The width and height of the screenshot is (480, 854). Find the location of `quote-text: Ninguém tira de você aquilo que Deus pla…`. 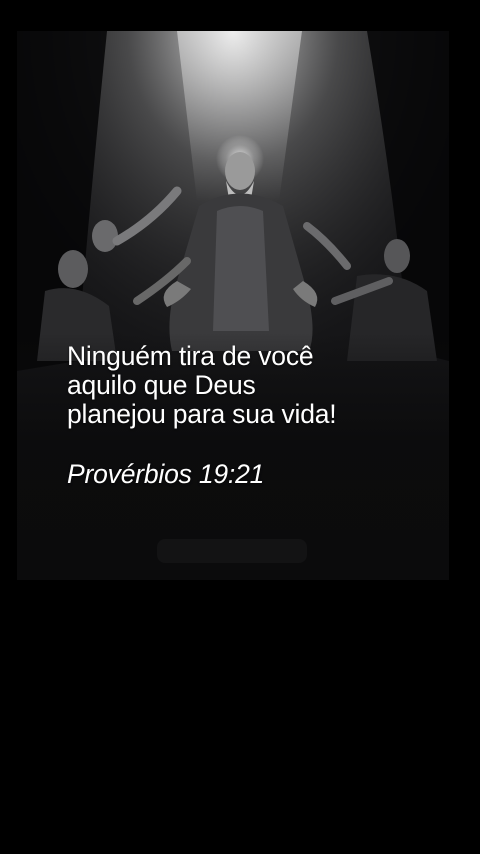

quote-text: Ninguém tira de você aquilo que Deus pla… is located at coordinates (202, 385).